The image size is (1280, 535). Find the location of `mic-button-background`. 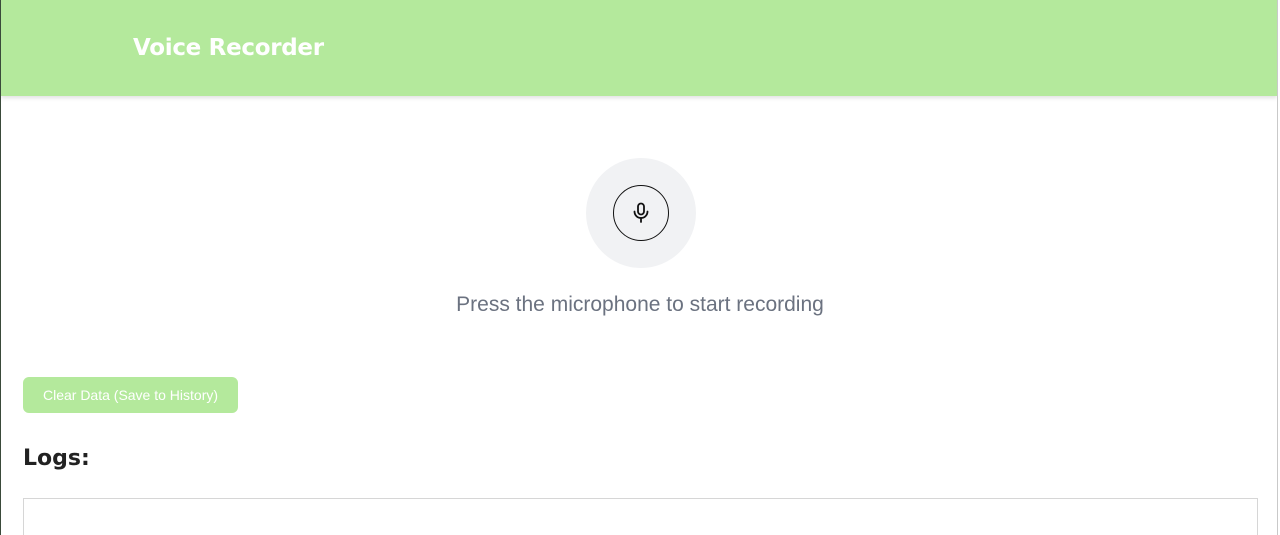

mic-button-background is located at coordinates (641, 213).